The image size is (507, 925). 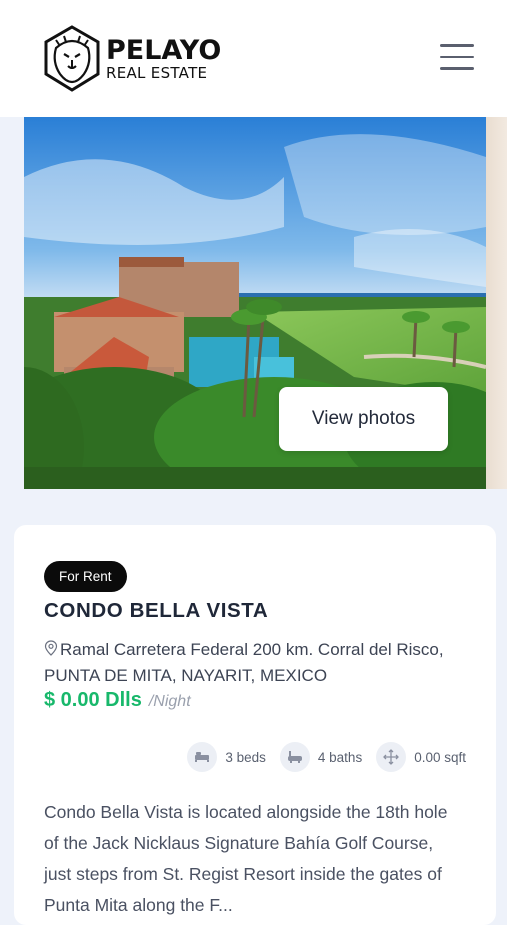 I want to click on beds-label: 3 beds, so click(x=245, y=757).